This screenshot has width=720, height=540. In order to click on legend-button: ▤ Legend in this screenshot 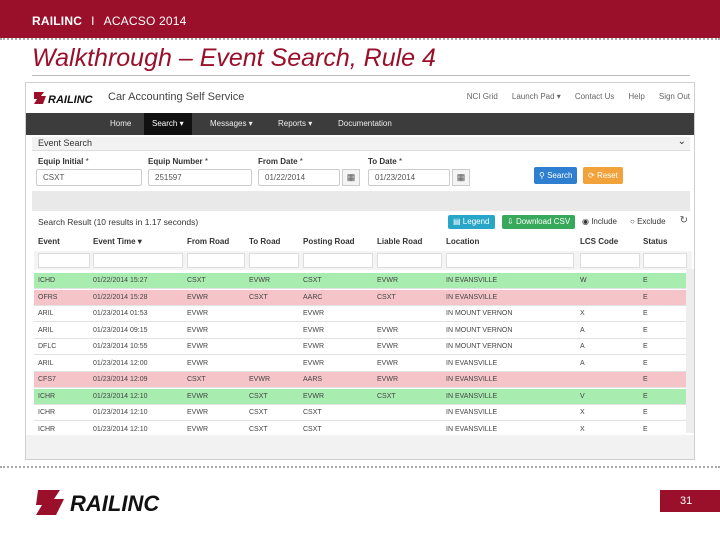, I will do `click(471, 222)`.